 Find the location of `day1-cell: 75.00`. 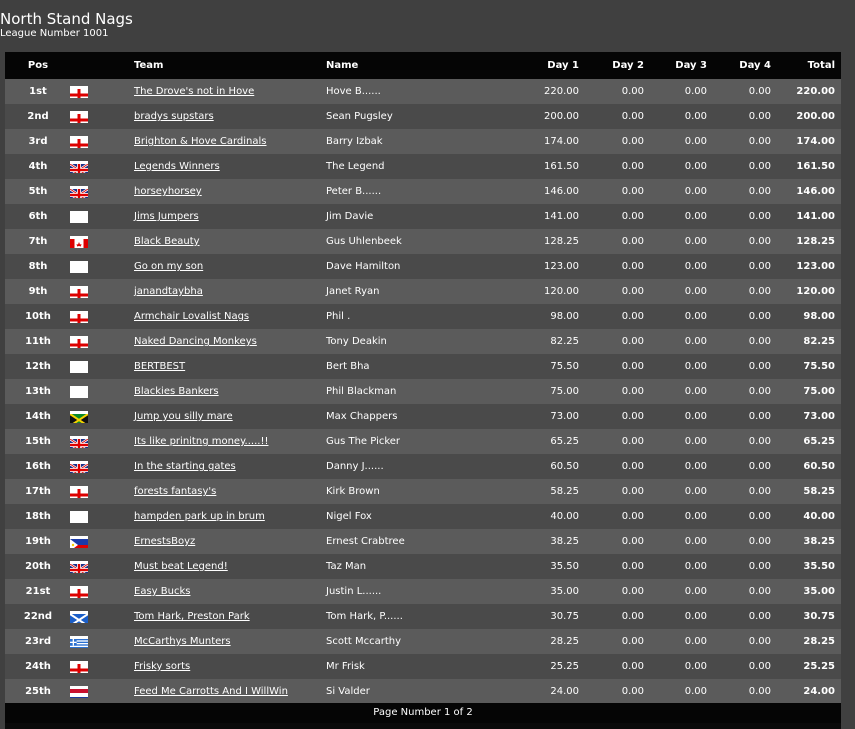

day1-cell: 75.00 is located at coordinates (564, 391).